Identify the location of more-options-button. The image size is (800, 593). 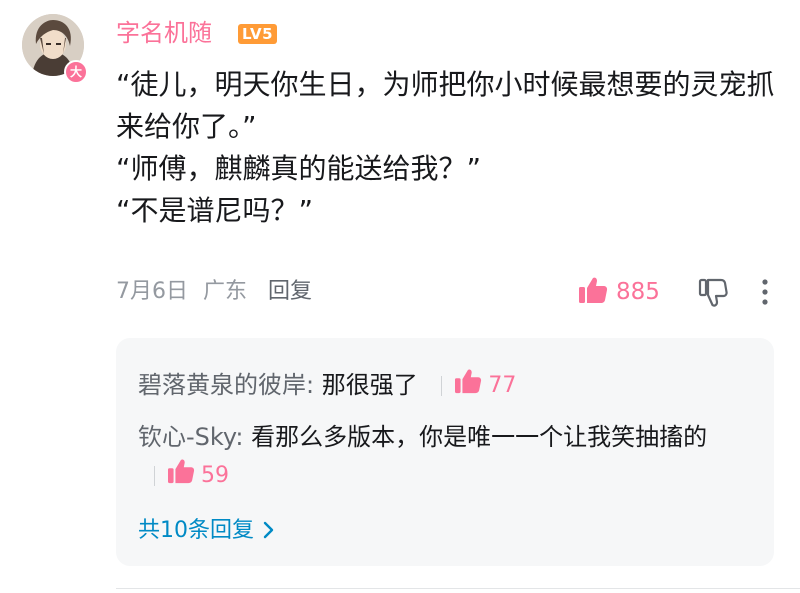
(765, 294).